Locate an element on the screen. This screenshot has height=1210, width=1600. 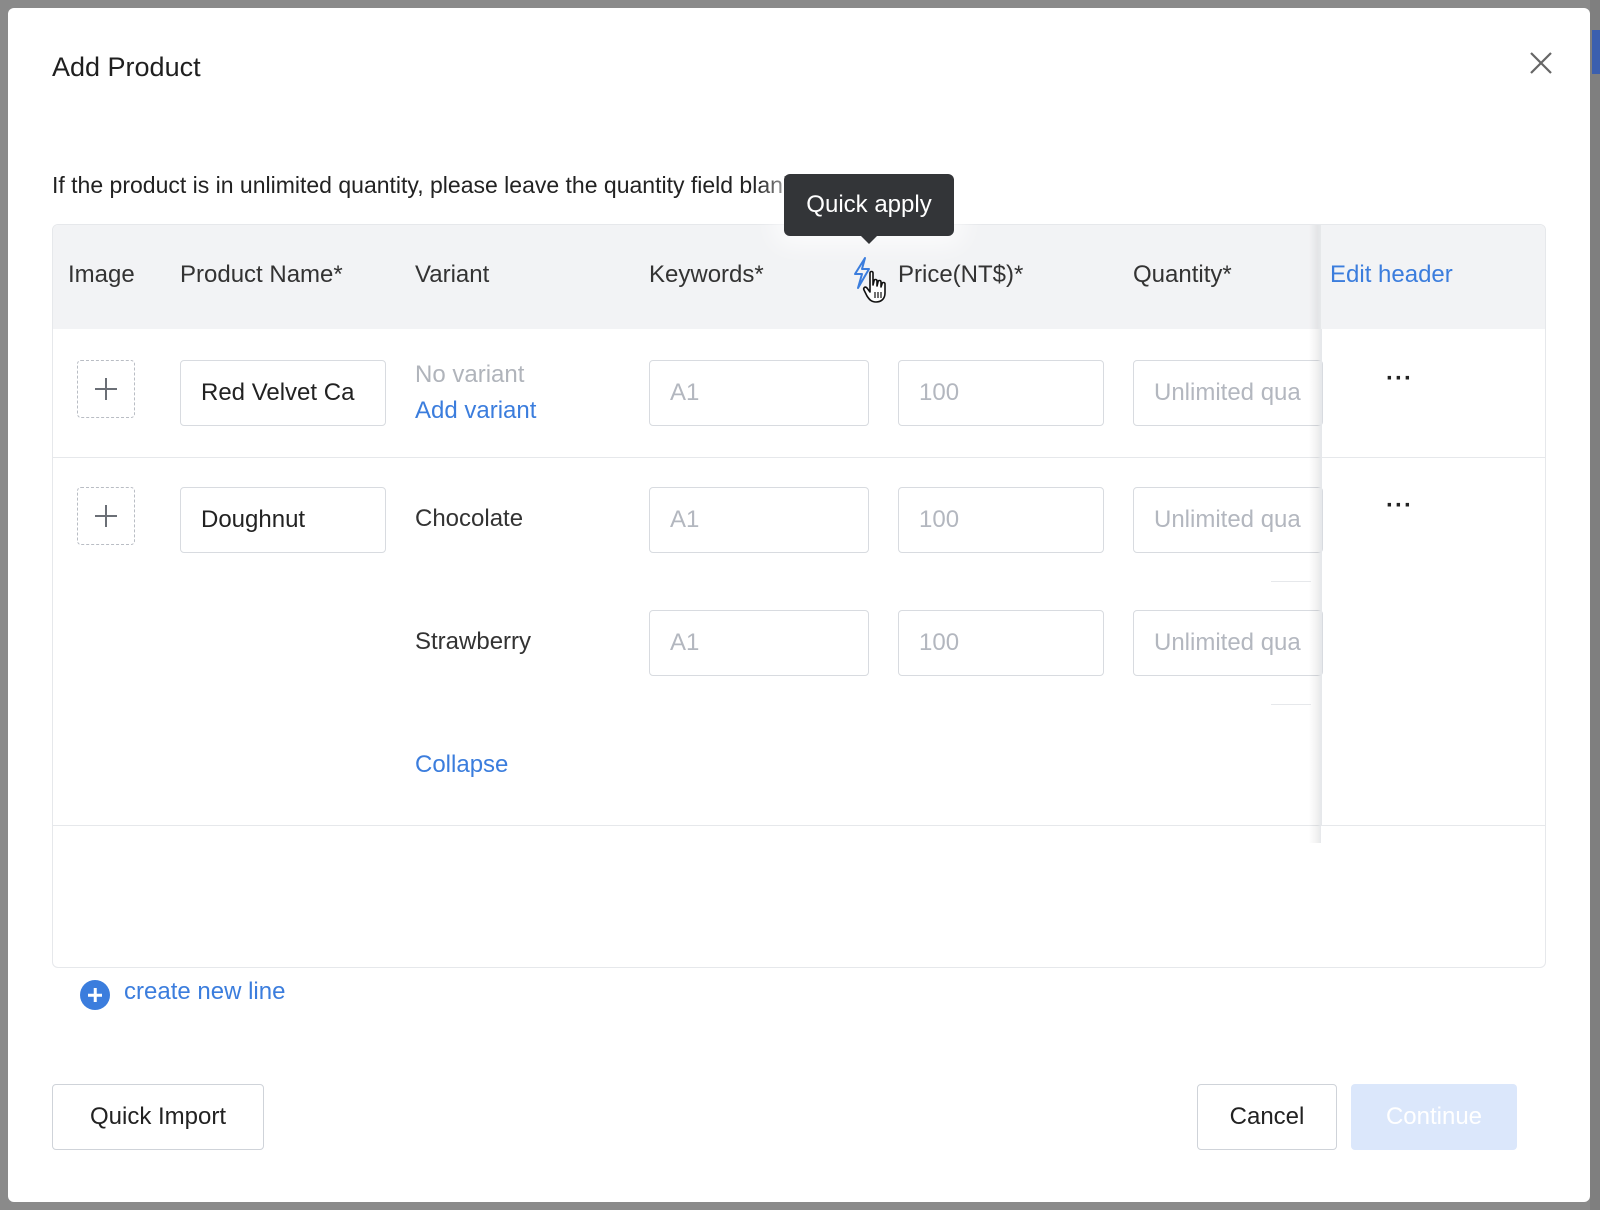
fixed-column-shadow is located at coordinates (1315, 534).